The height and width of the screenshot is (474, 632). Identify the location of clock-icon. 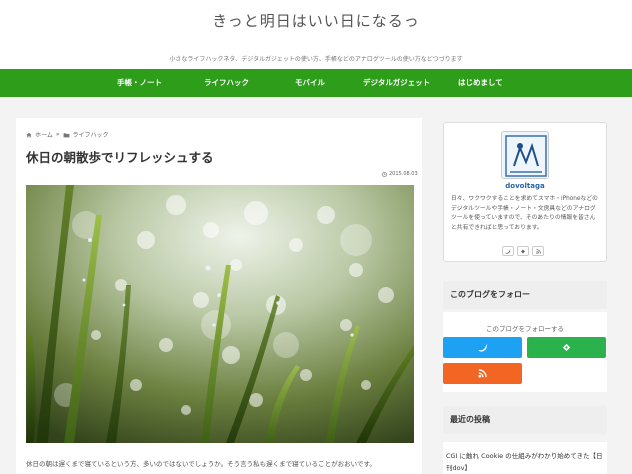
(384, 174).